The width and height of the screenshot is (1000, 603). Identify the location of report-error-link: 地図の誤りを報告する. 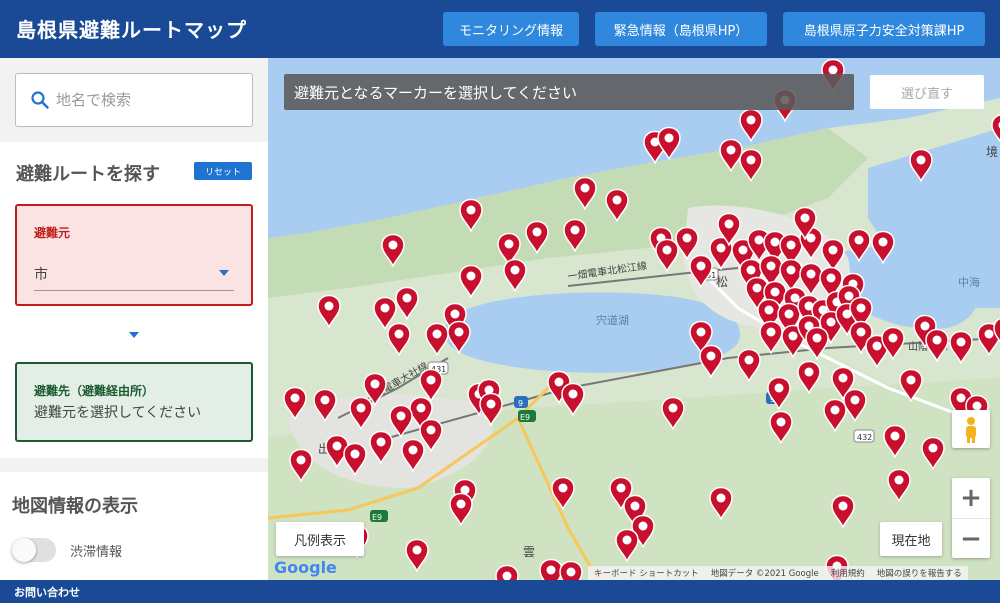
(919, 573).